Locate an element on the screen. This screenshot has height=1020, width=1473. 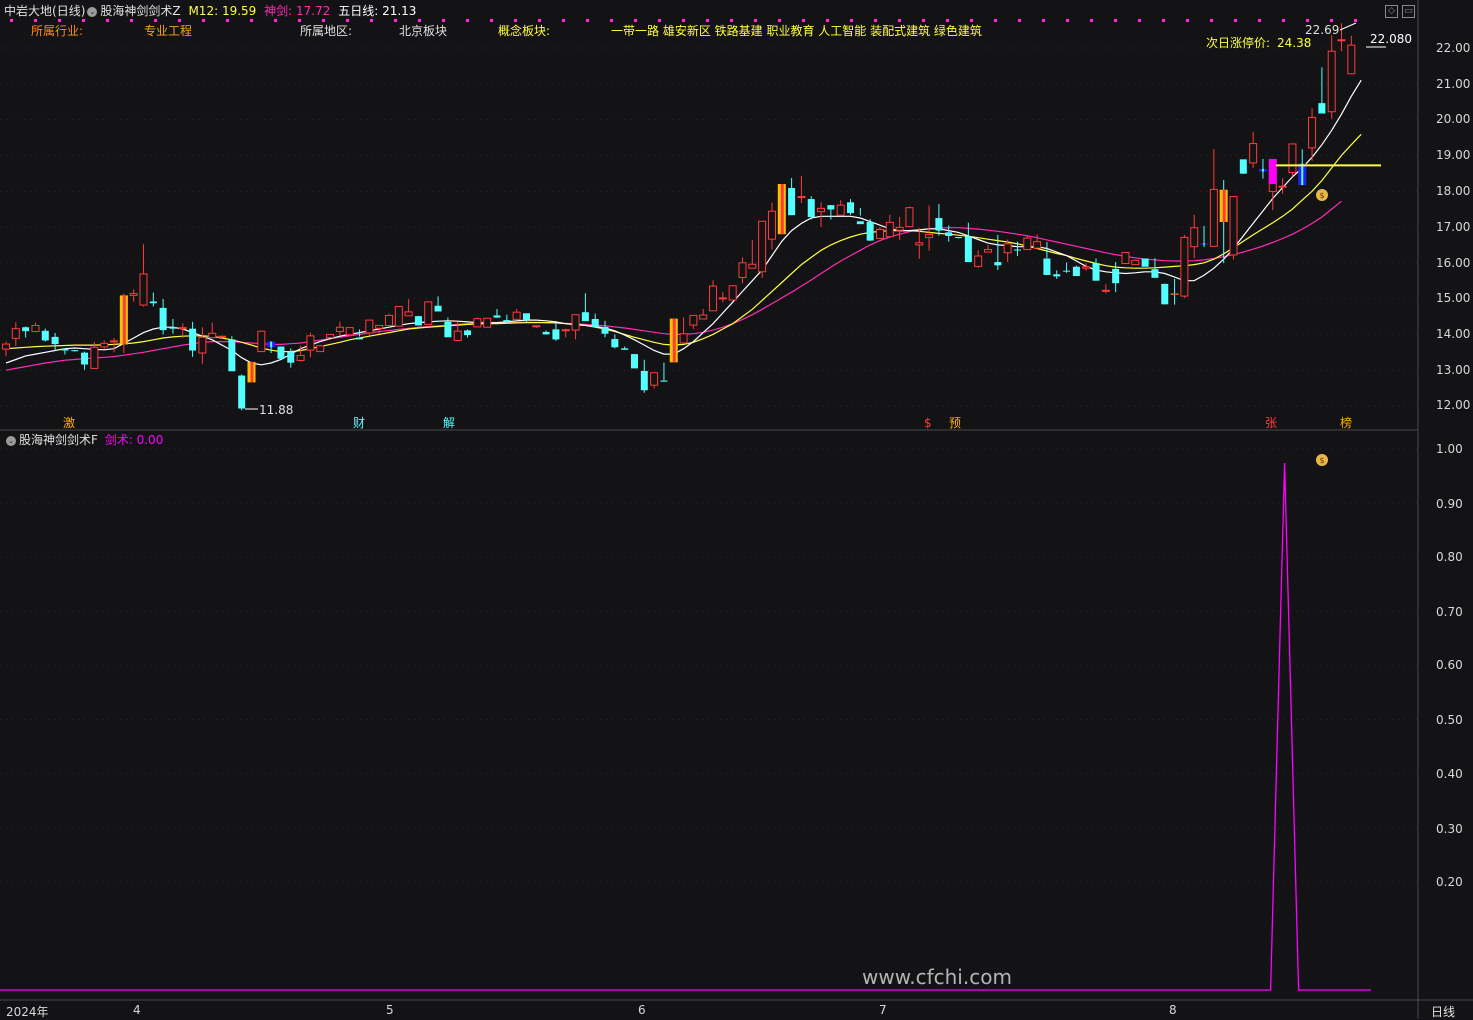
xtick-month: 6 is located at coordinates (642, 1010).